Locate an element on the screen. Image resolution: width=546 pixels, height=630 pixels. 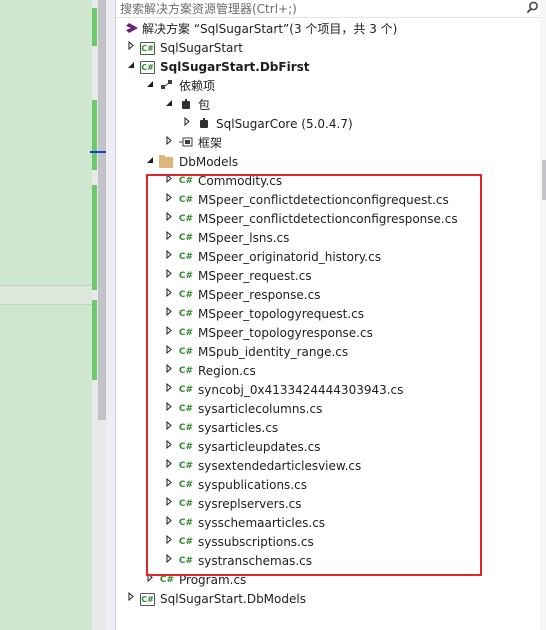
tree-node: C# SqlSugarStart.DbModels is located at coordinates (328, 599).